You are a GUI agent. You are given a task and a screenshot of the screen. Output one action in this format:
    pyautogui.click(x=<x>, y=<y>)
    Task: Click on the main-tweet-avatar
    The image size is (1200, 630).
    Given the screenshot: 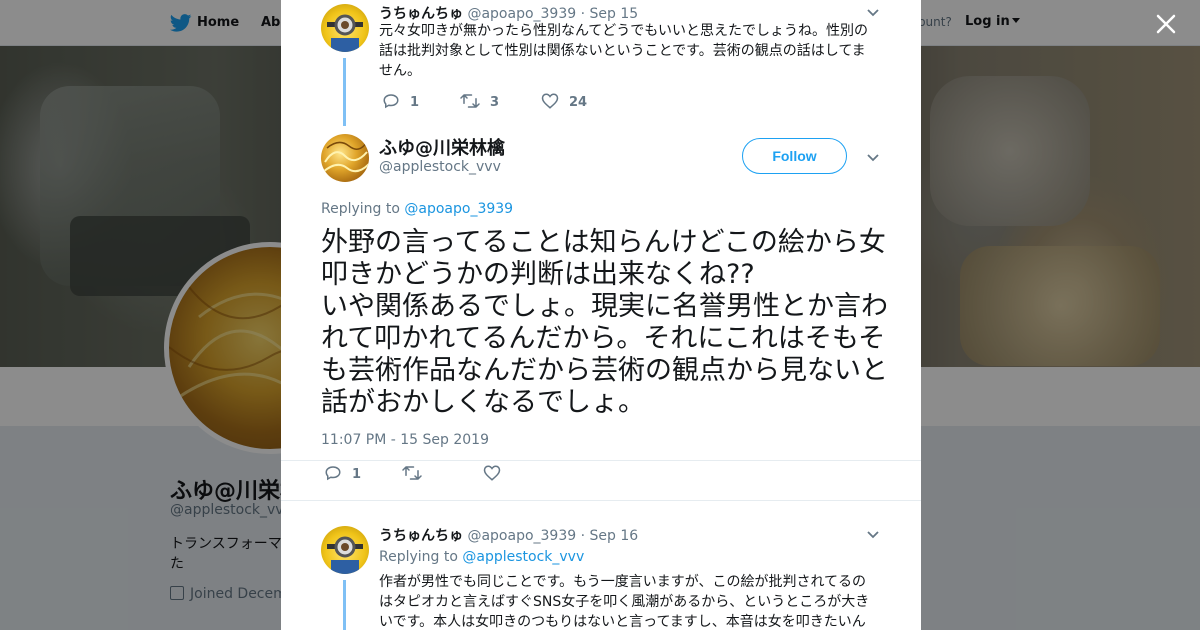 What is the action you would take?
    pyautogui.click(x=345, y=158)
    